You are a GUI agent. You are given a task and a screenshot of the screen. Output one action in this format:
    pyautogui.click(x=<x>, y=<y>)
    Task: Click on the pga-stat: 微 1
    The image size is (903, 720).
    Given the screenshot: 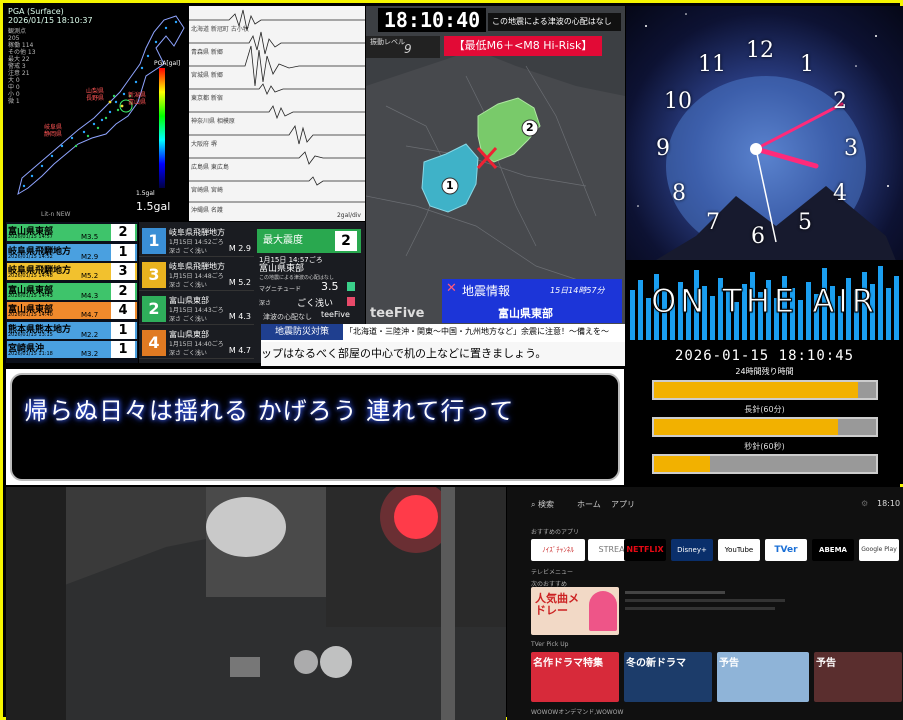 What is the action you would take?
    pyautogui.click(x=14, y=101)
    